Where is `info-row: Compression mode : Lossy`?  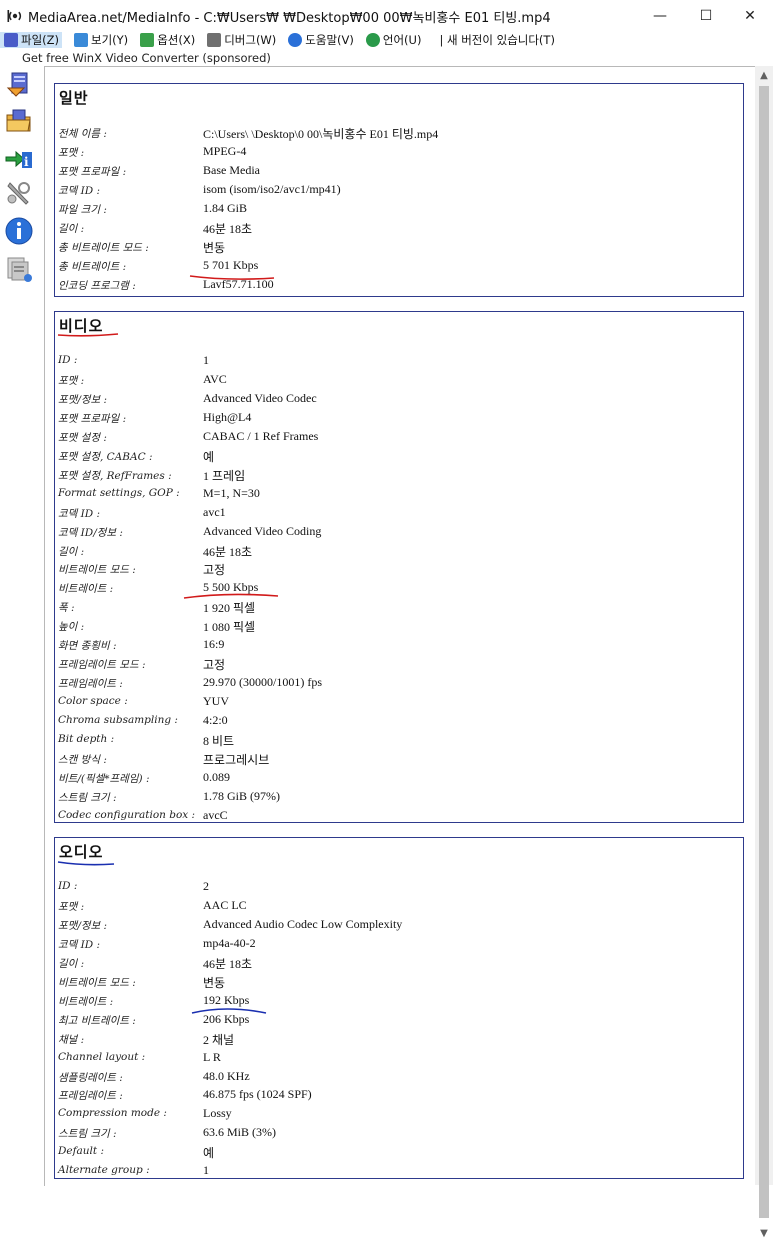 info-row: Compression mode : Lossy is located at coordinates (399, 1114).